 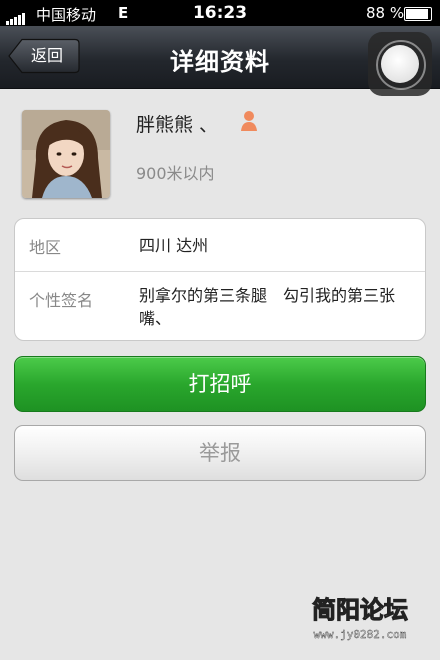 What do you see at coordinates (45, 247) in the screenshot?
I see `region-label: 地区` at bounding box center [45, 247].